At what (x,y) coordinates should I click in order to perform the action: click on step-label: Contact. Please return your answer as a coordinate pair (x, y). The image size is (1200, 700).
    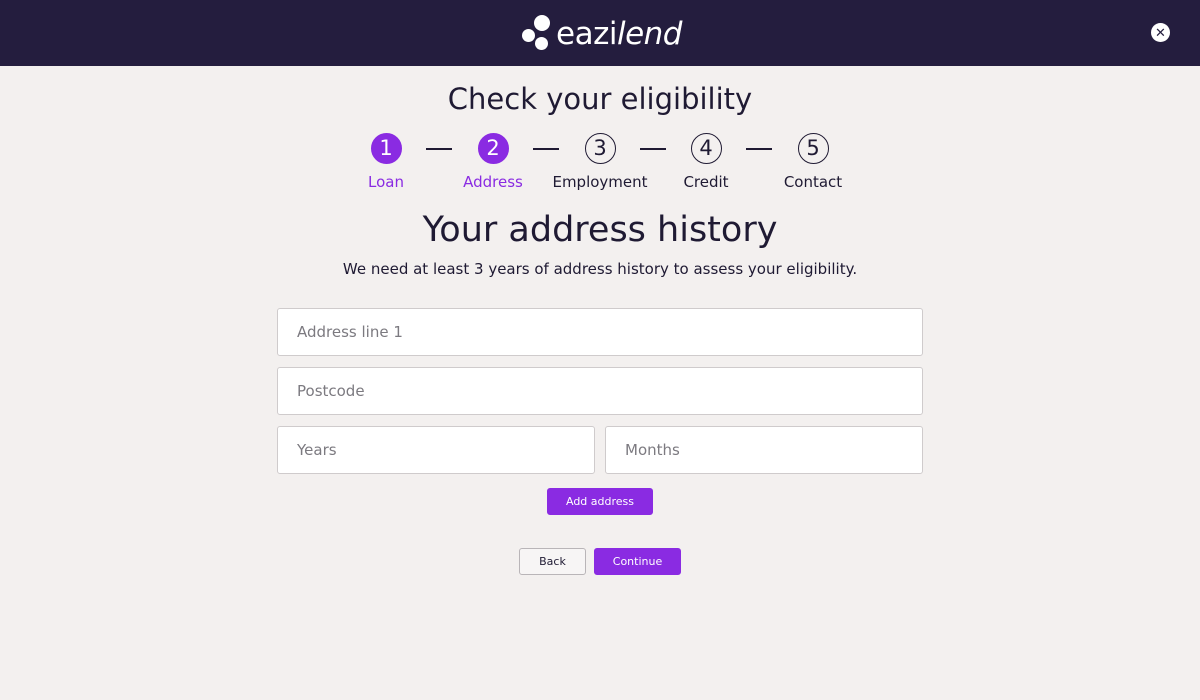
    Looking at the image, I should click on (813, 182).